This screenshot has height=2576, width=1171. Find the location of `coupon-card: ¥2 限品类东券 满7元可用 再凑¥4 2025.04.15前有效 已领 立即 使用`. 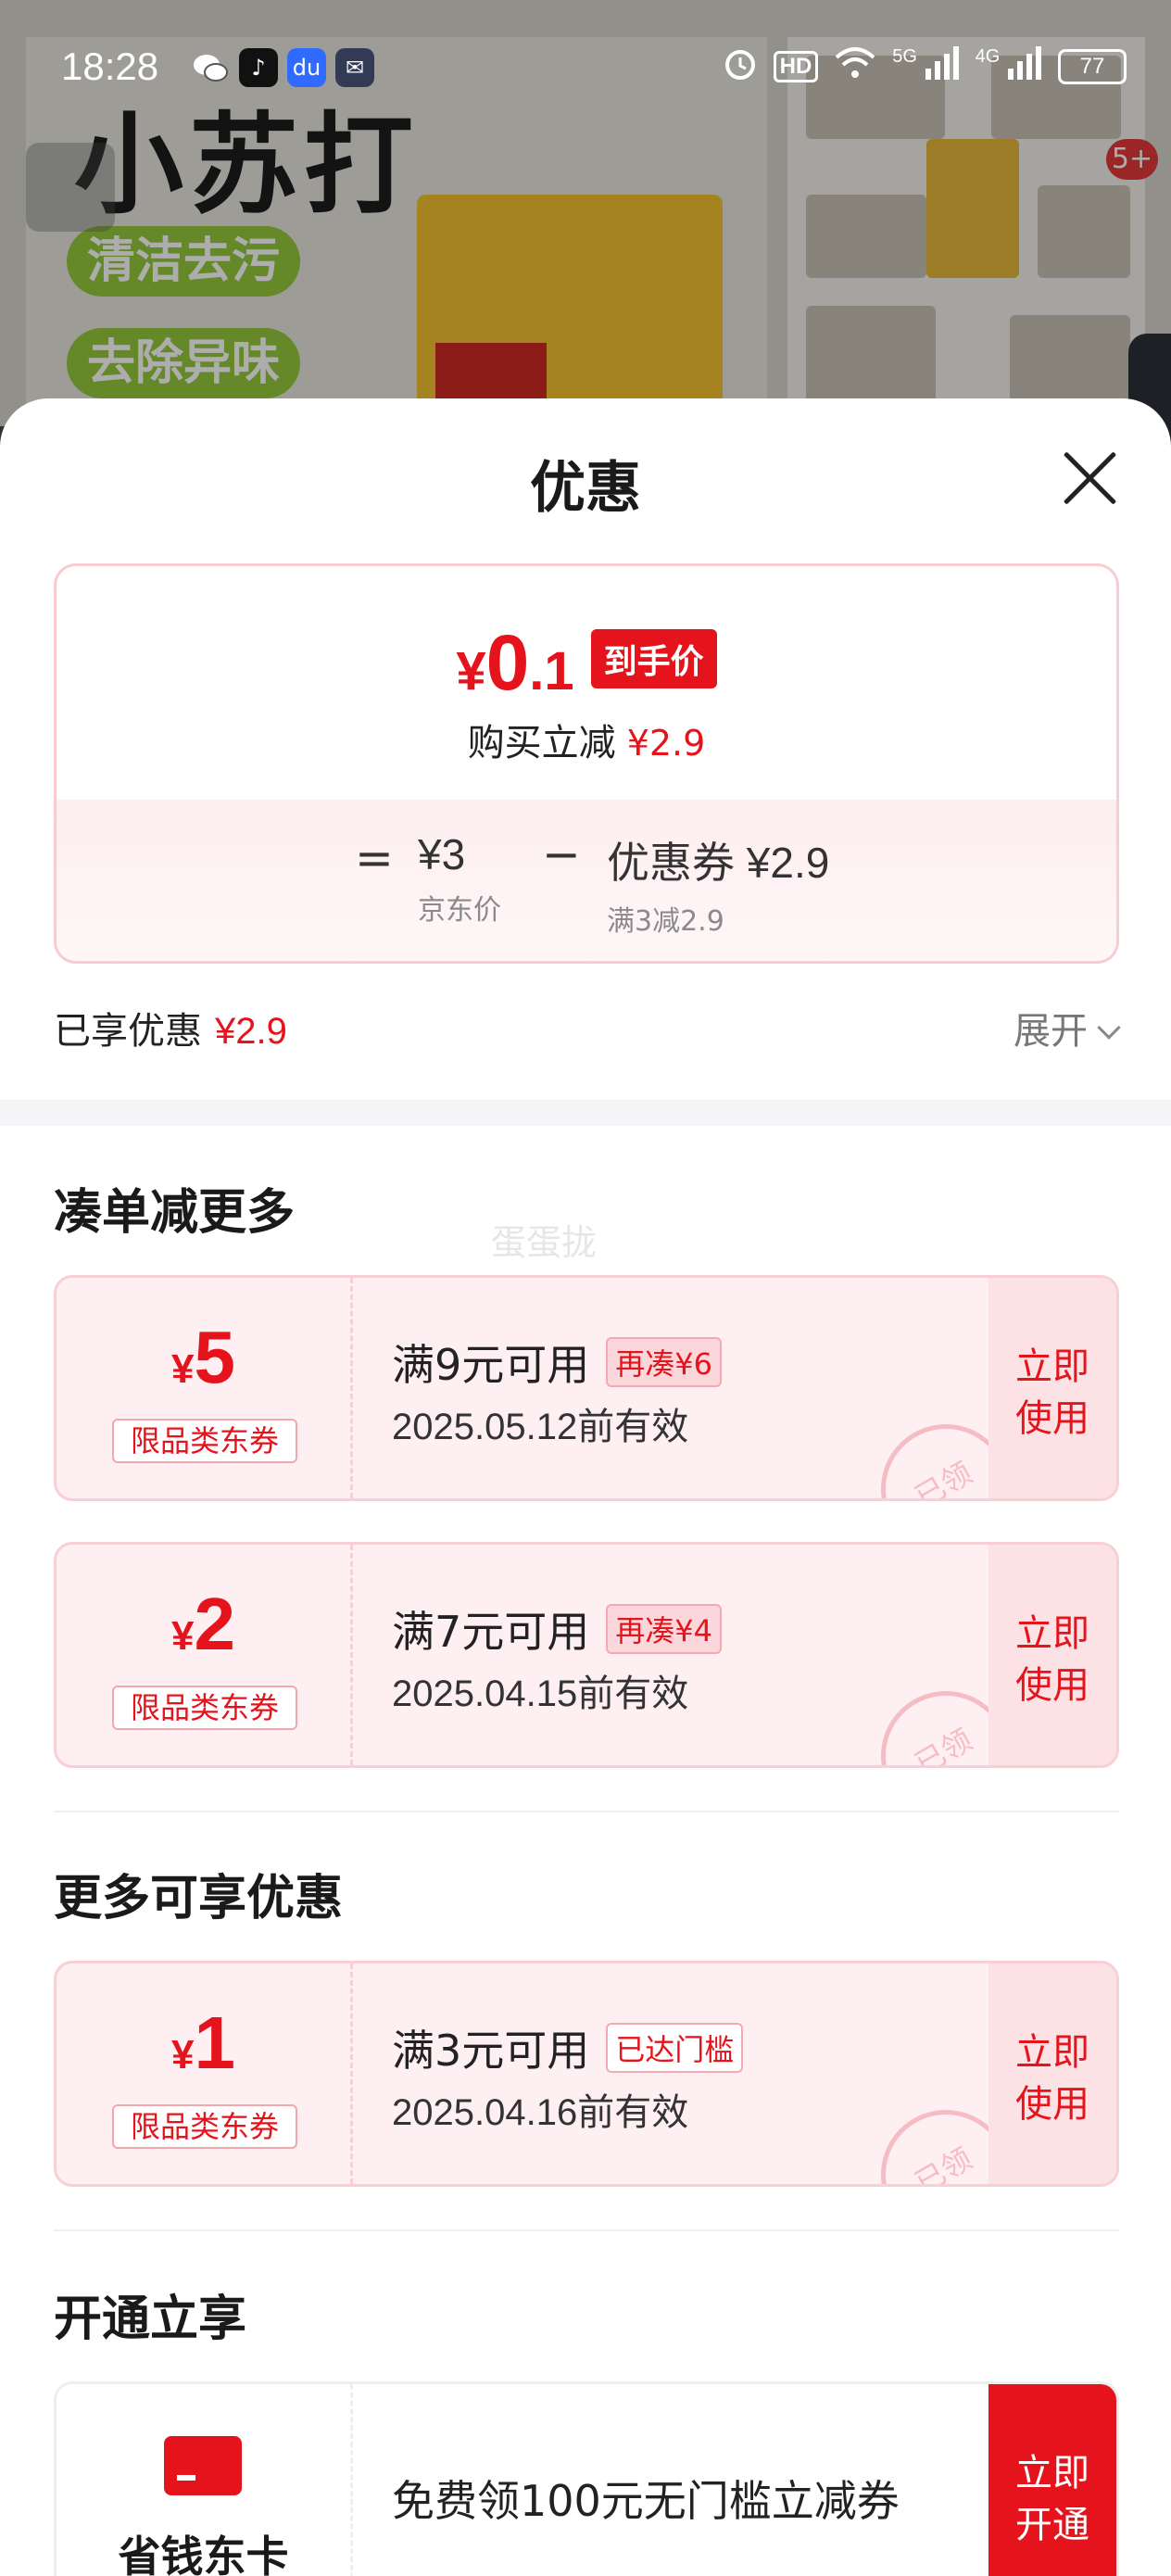

coupon-card: ¥2 限品类东券 满7元可用 再凑¥4 2025.04.15前有效 已领 立即 使用 is located at coordinates (587, 1655).